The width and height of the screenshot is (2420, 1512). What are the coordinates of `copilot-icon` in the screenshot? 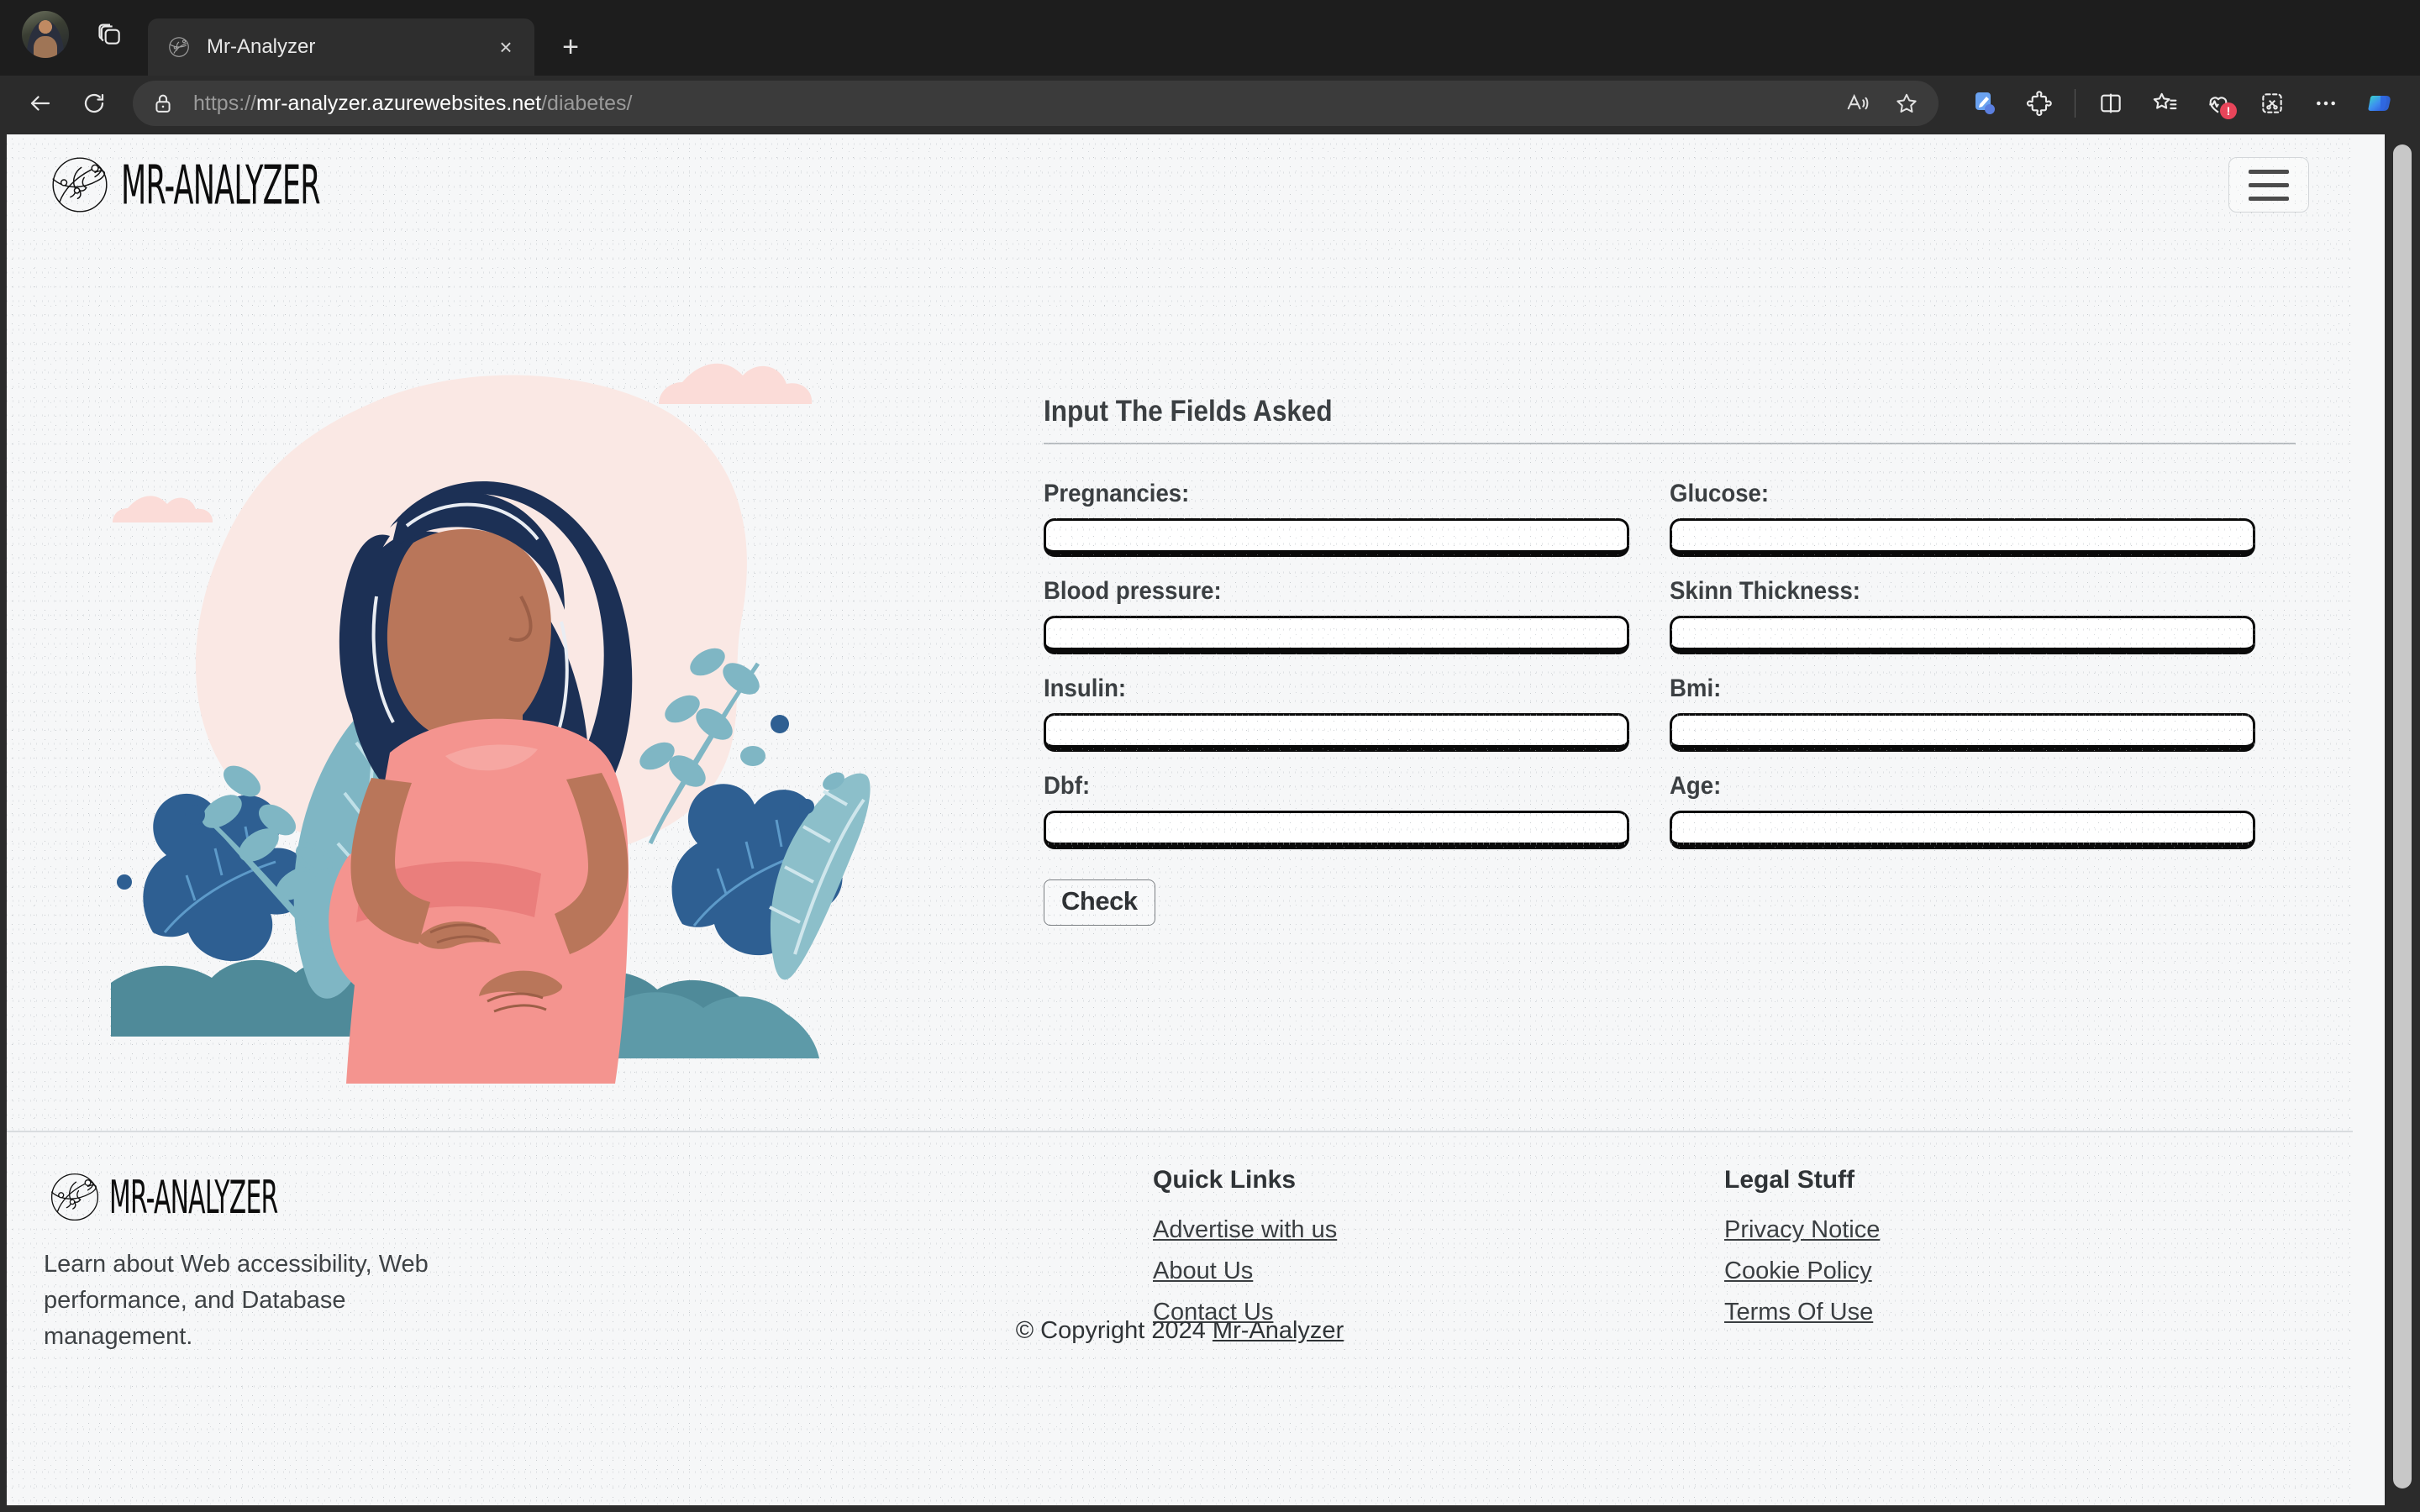 It's located at (2380, 103).